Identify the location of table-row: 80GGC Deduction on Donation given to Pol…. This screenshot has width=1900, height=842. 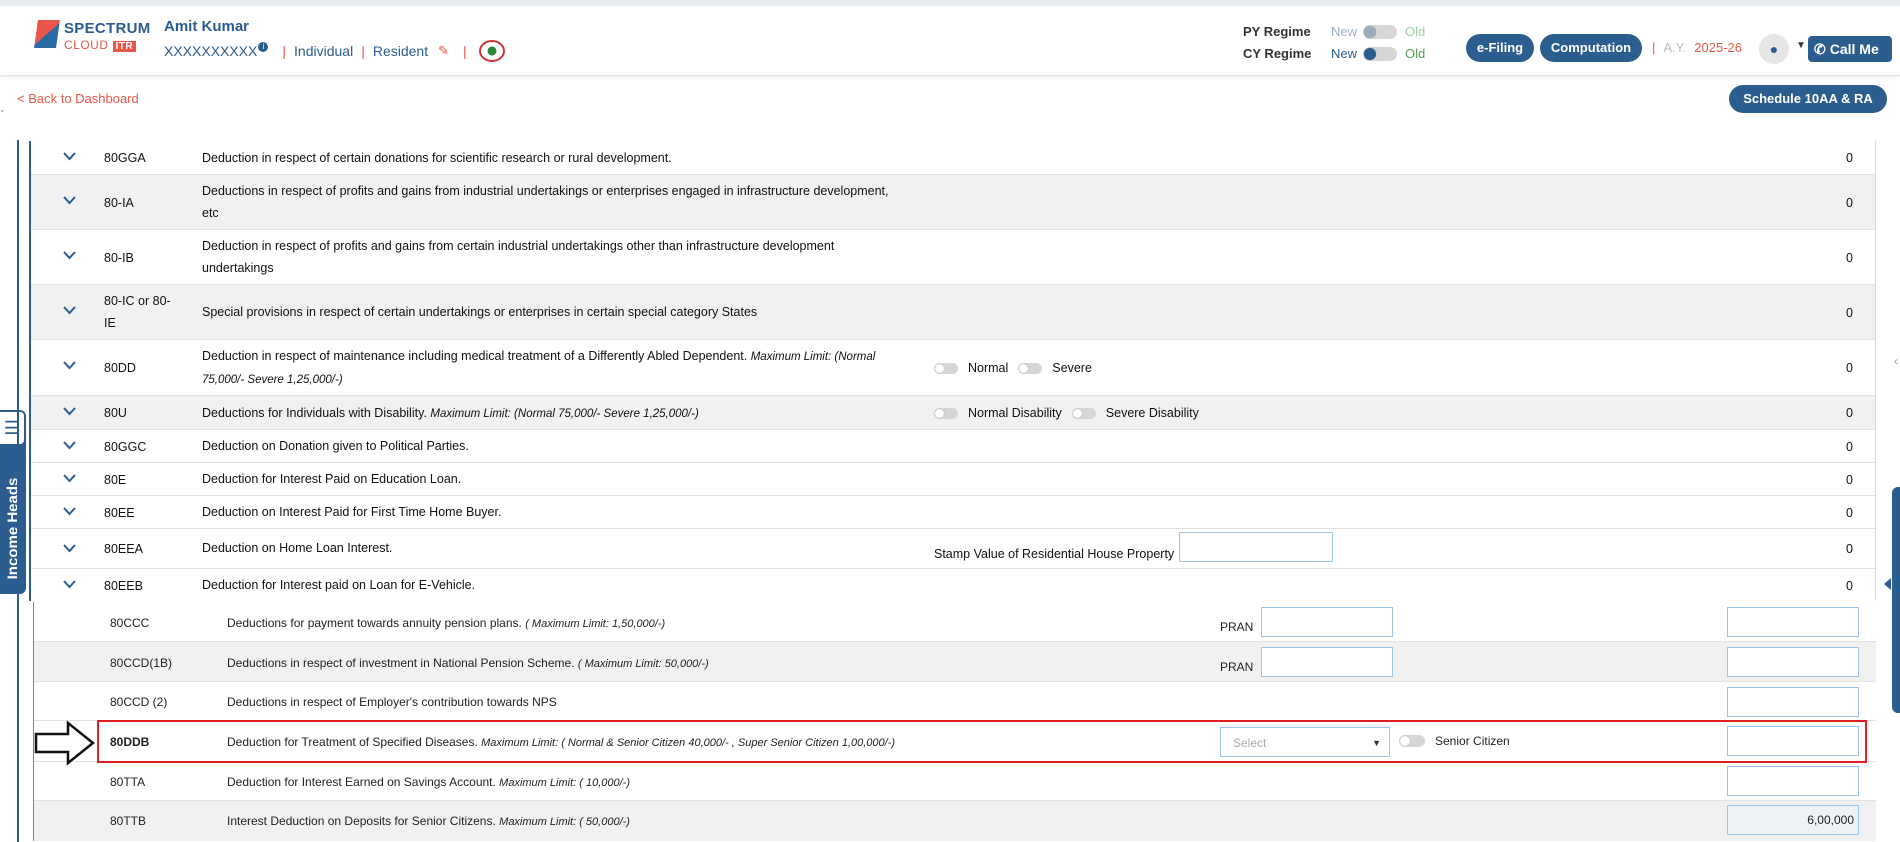
(953, 446).